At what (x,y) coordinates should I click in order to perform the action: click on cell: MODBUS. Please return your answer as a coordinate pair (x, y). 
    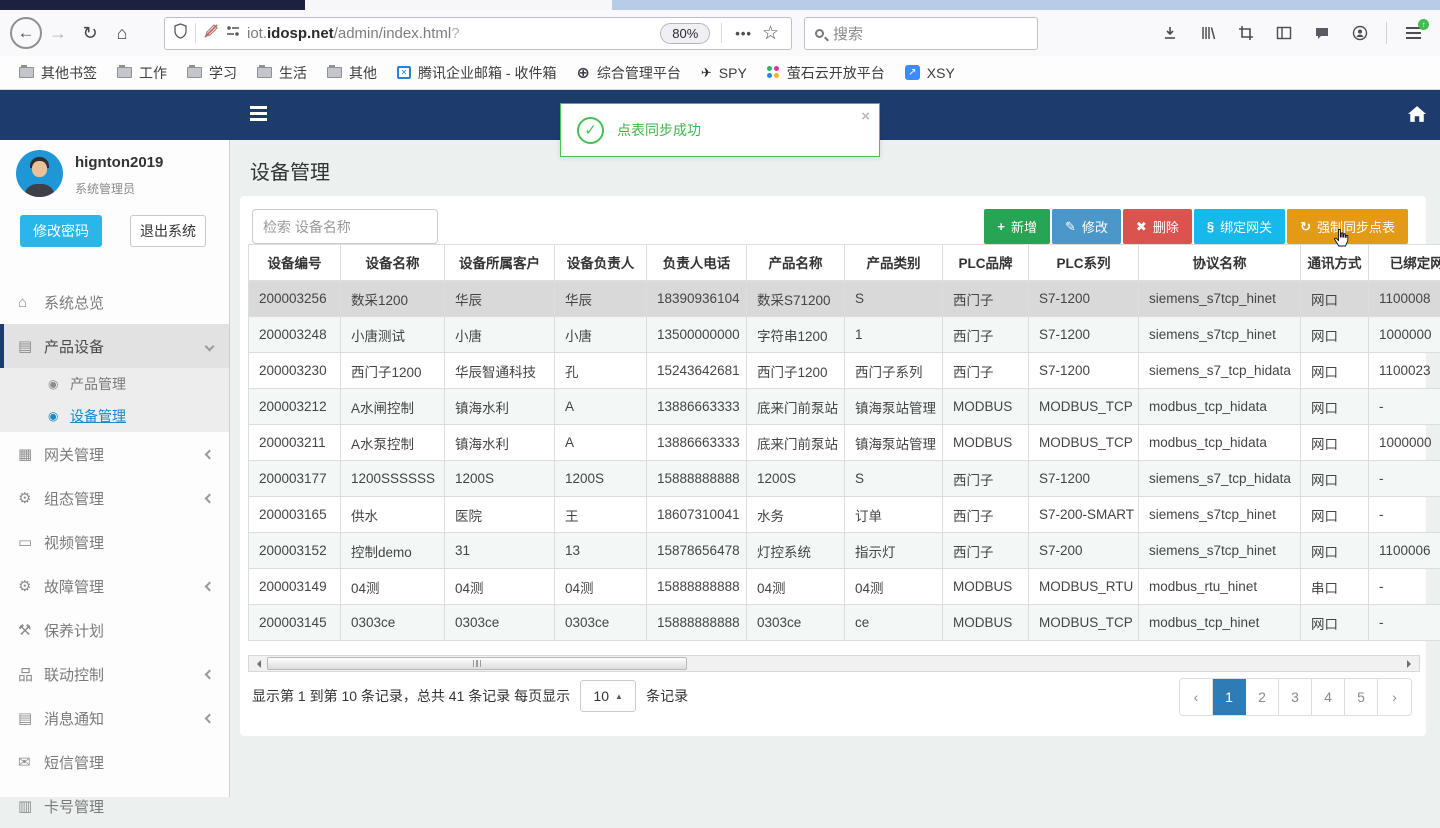
    Looking at the image, I should click on (986, 407).